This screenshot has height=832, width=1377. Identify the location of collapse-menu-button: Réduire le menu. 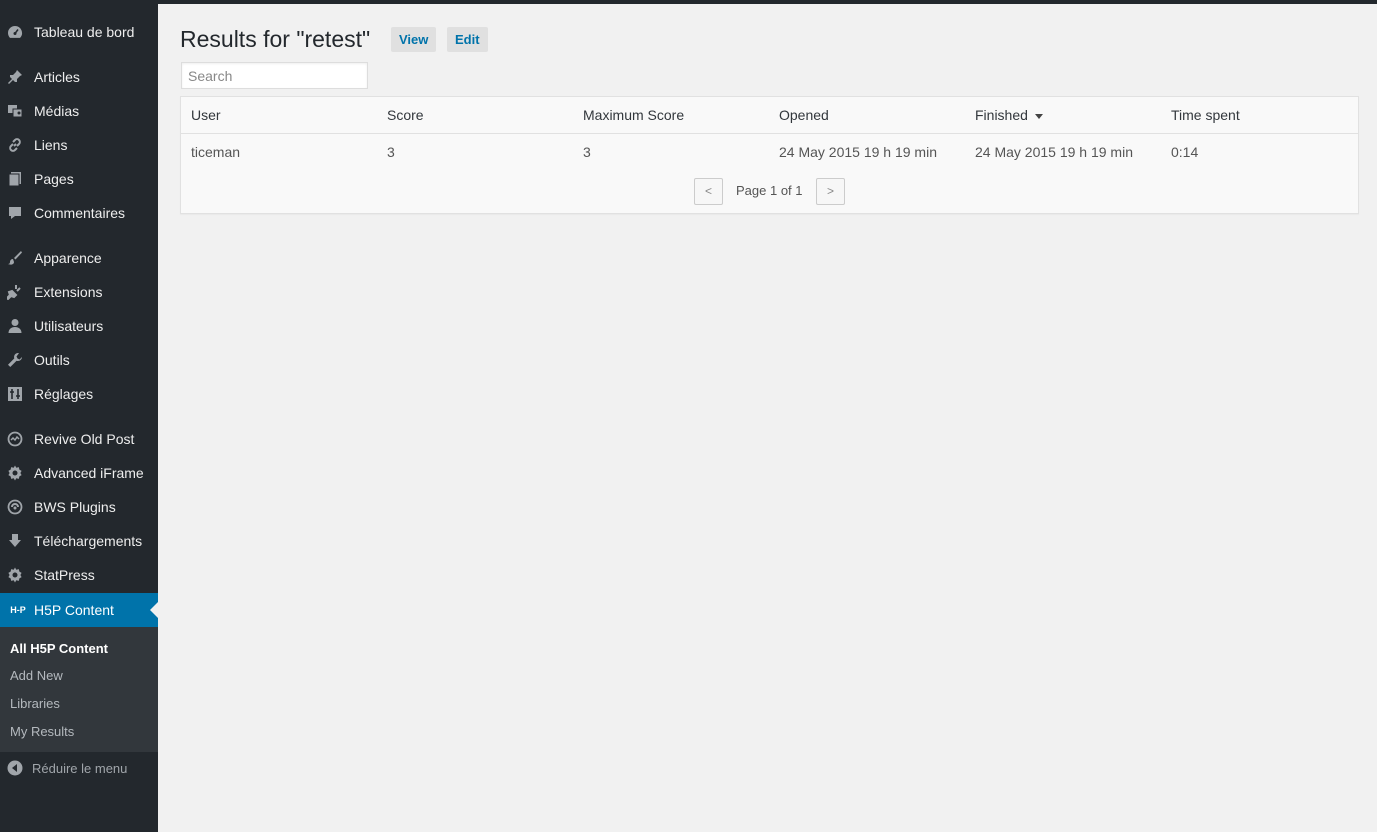
(67, 768).